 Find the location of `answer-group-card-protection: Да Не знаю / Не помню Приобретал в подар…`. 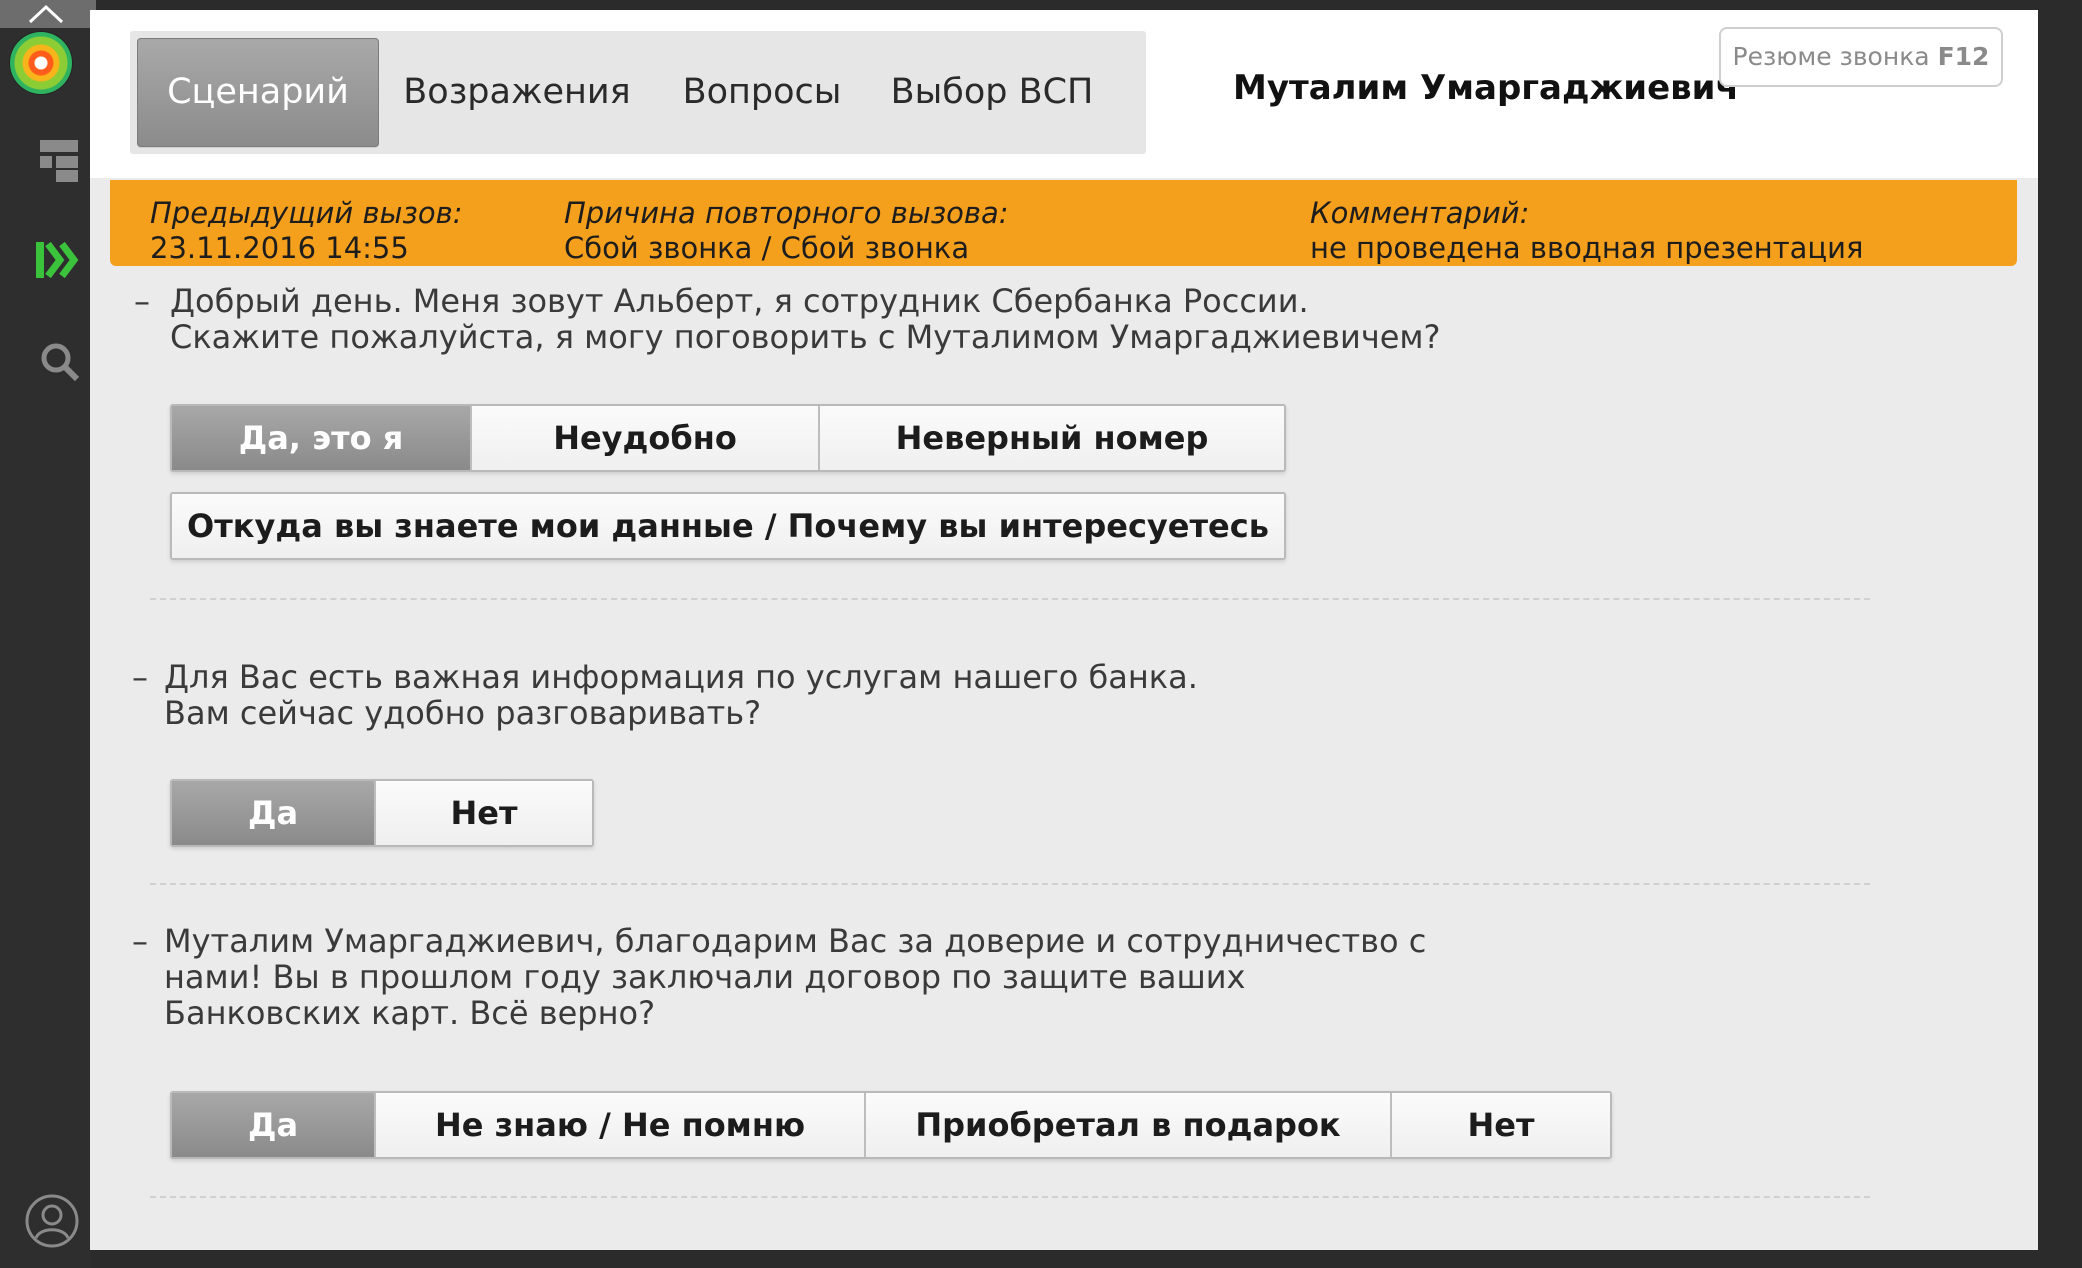

answer-group-card-protection: Да Не знаю / Не помню Приобретал в подар… is located at coordinates (891, 1125).